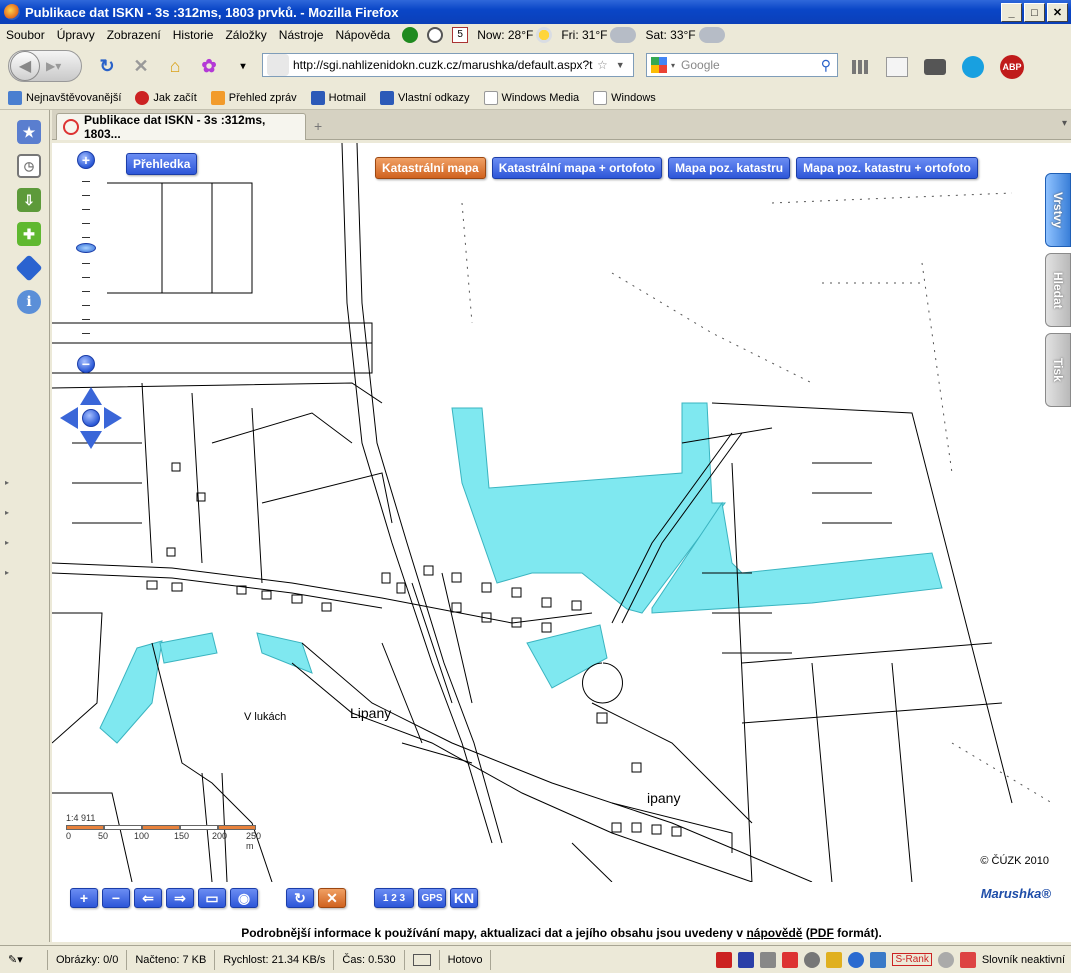 The image size is (1071, 973). Describe the element at coordinates (430, 168) in the screenshot. I see `layer-button-cadastral-map: Katastrální mapa` at that location.